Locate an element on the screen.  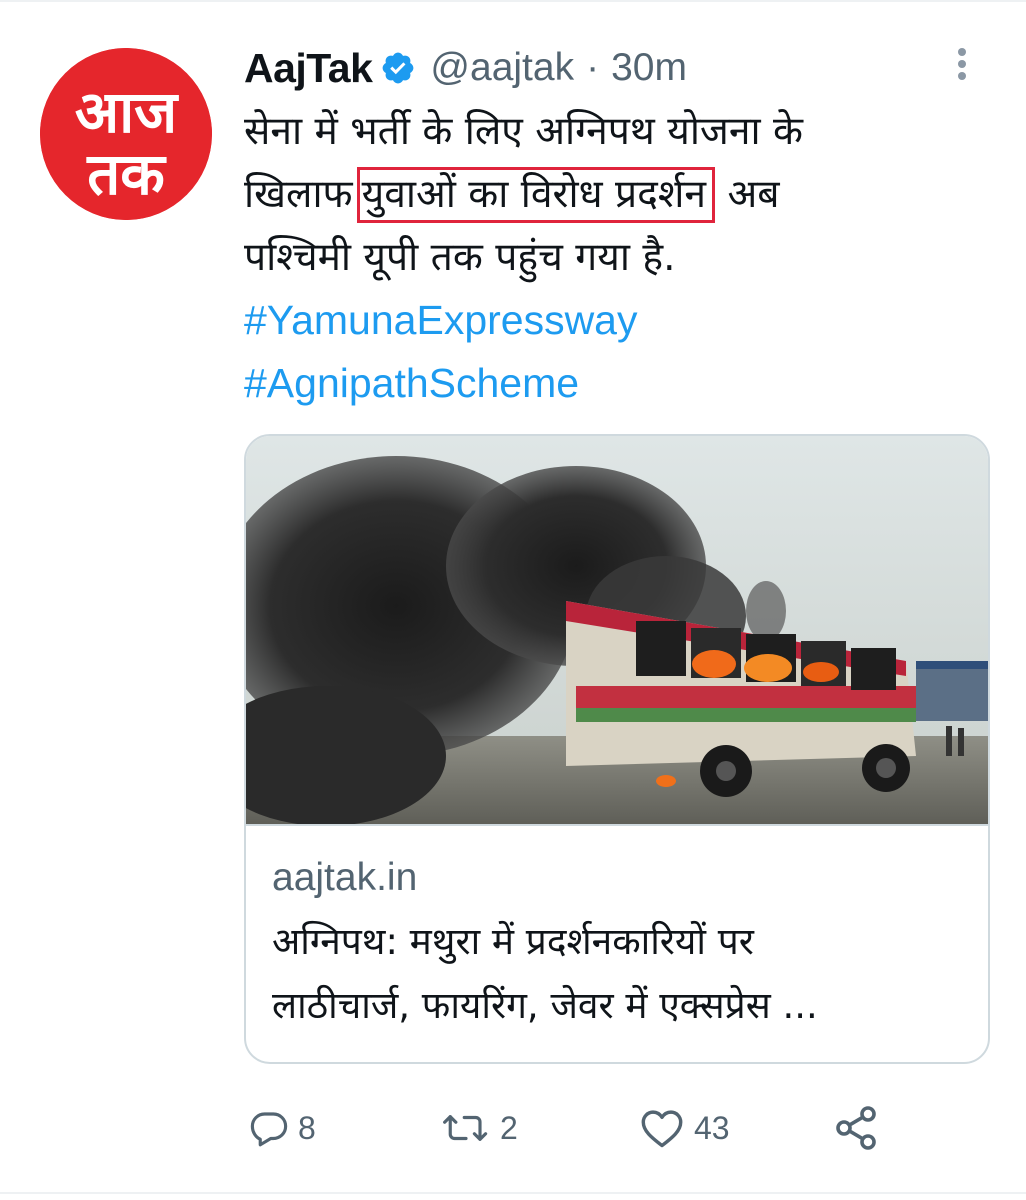
tweet-header: AajTak @aajtak · 30m is located at coordinates (465, 68).